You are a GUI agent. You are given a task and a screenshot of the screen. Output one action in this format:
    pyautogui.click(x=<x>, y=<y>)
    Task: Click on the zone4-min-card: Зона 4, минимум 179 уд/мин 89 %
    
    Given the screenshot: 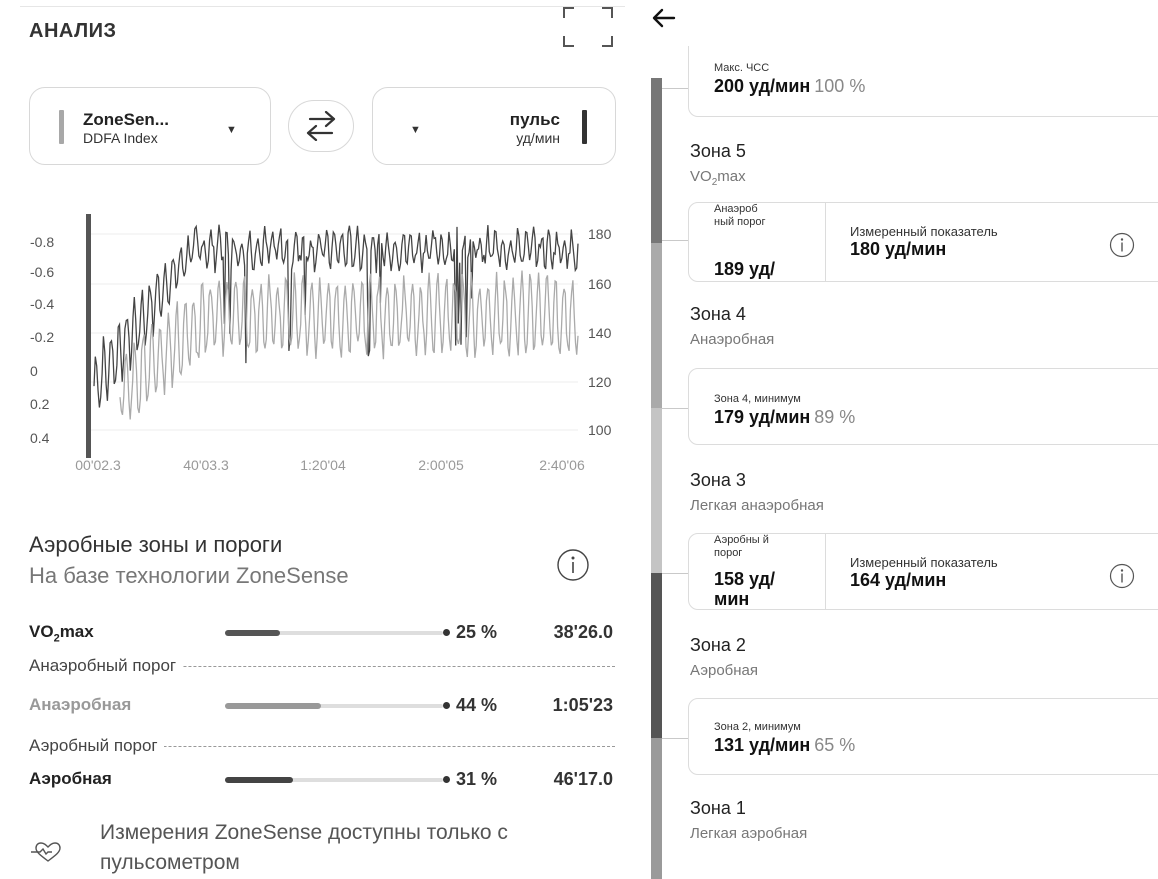 What is the action you would take?
    pyautogui.click(x=923, y=406)
    